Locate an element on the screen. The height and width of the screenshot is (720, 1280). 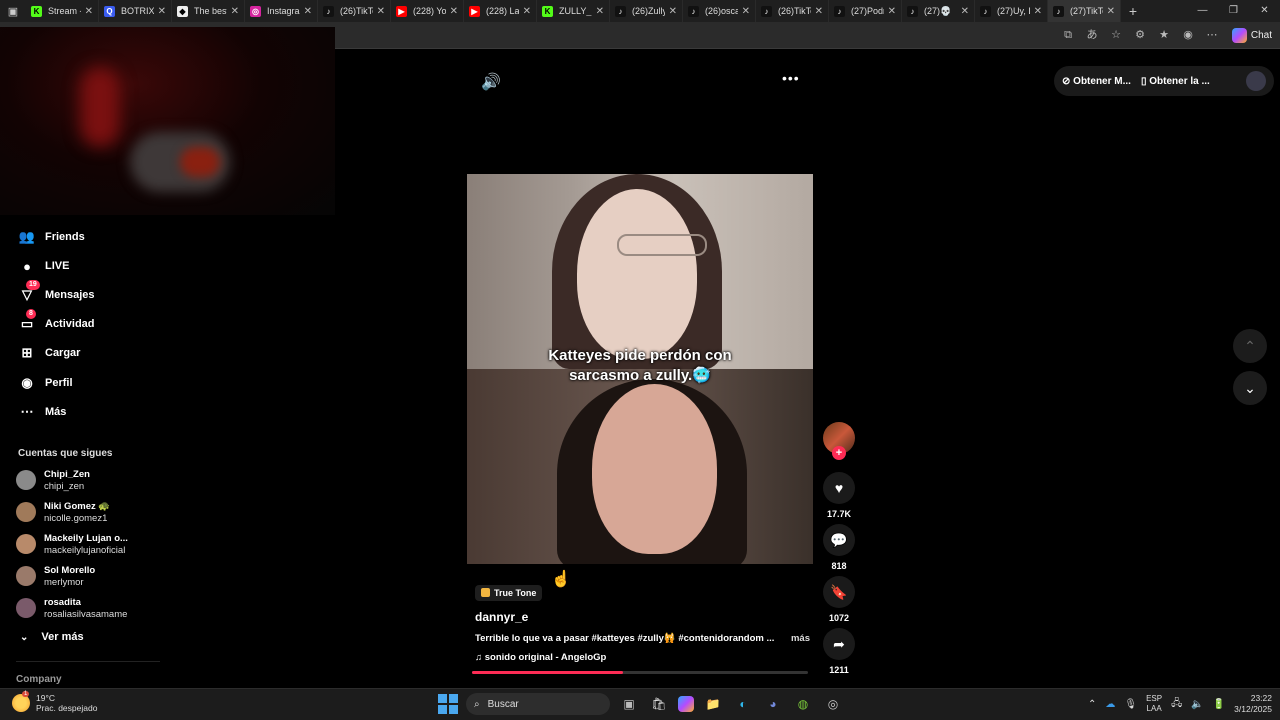
network-icon: 🖧 is located at coordinates (1176, 704).